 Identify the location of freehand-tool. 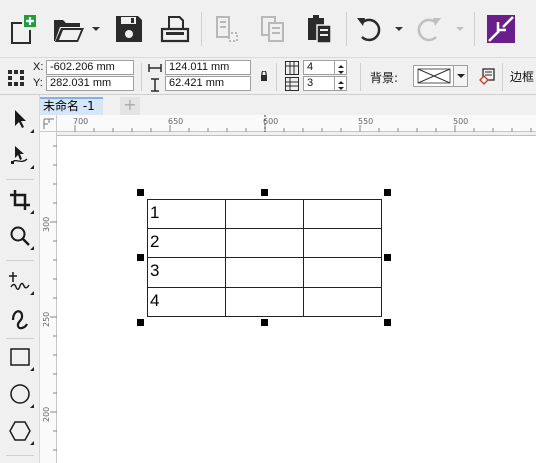
(20, 281).